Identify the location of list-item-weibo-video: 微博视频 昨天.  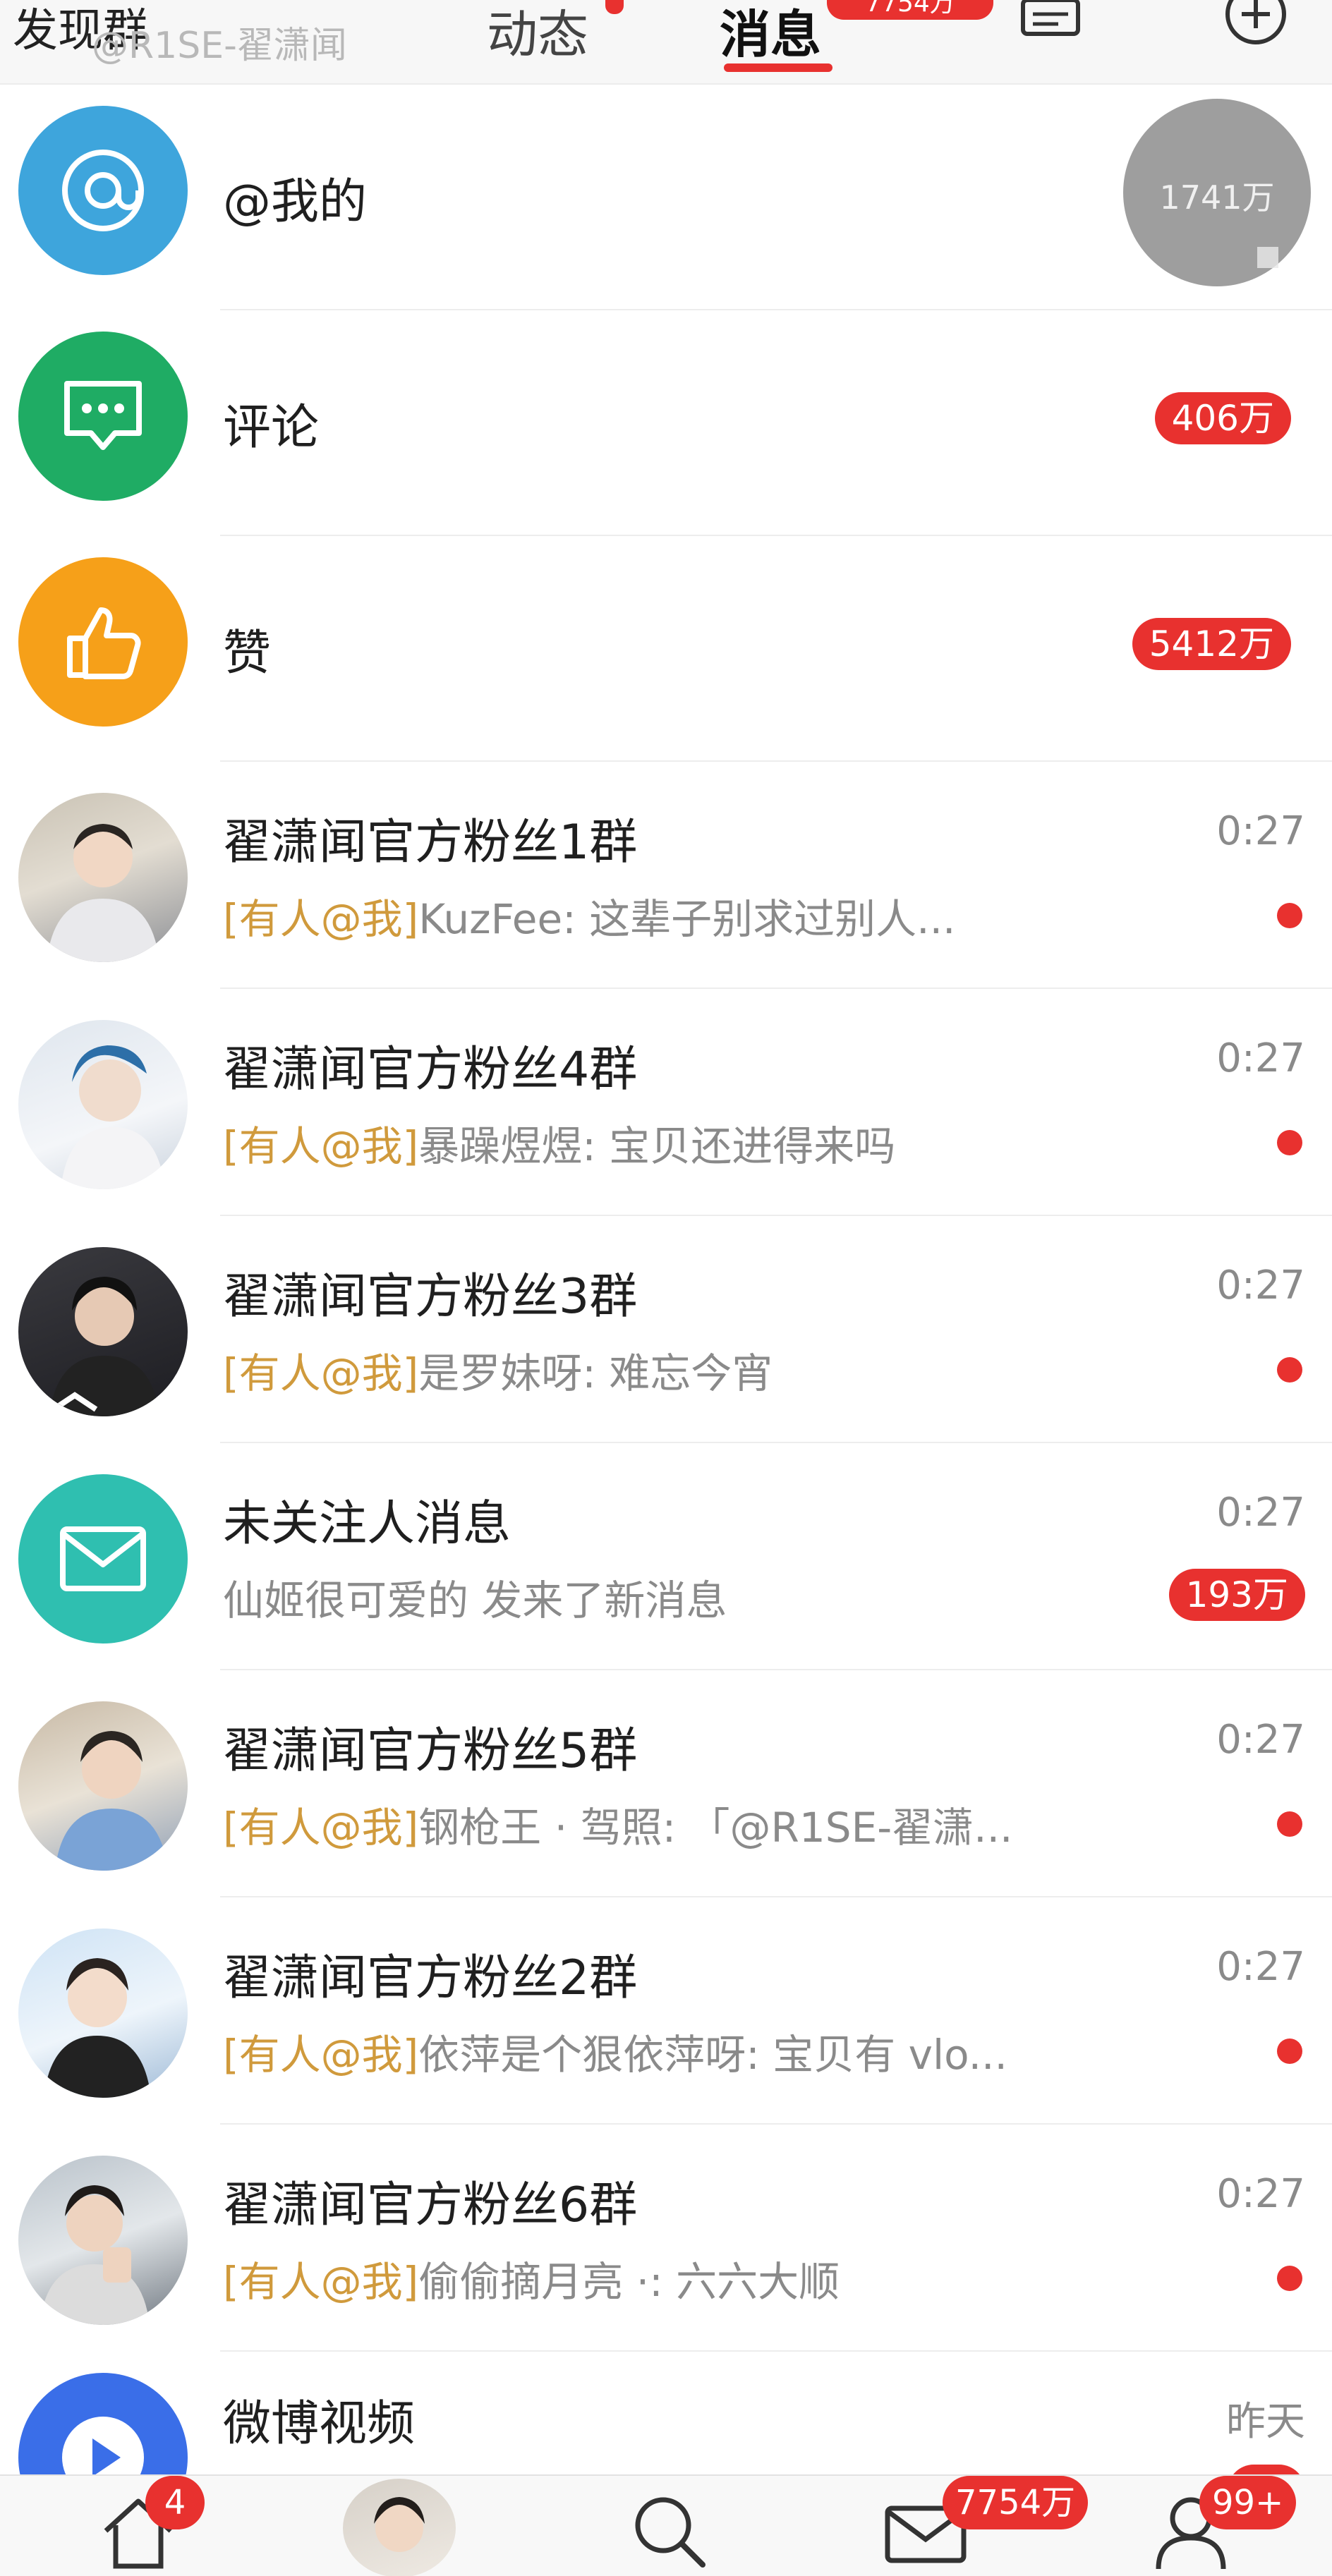
(666, 2413).